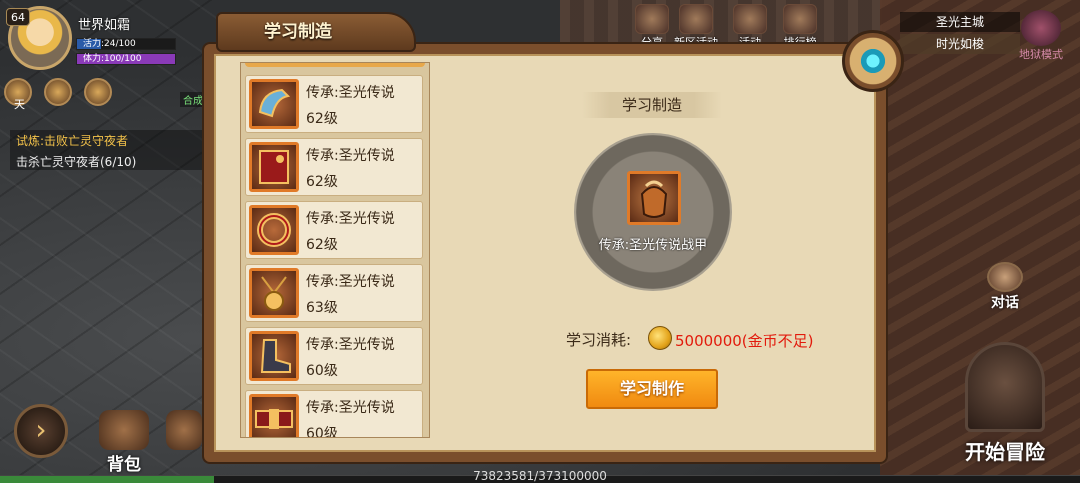  What do you see at coordinates (750, 19) in the screenshot?
I see `activity-icon` at bounding box center [750, 19].